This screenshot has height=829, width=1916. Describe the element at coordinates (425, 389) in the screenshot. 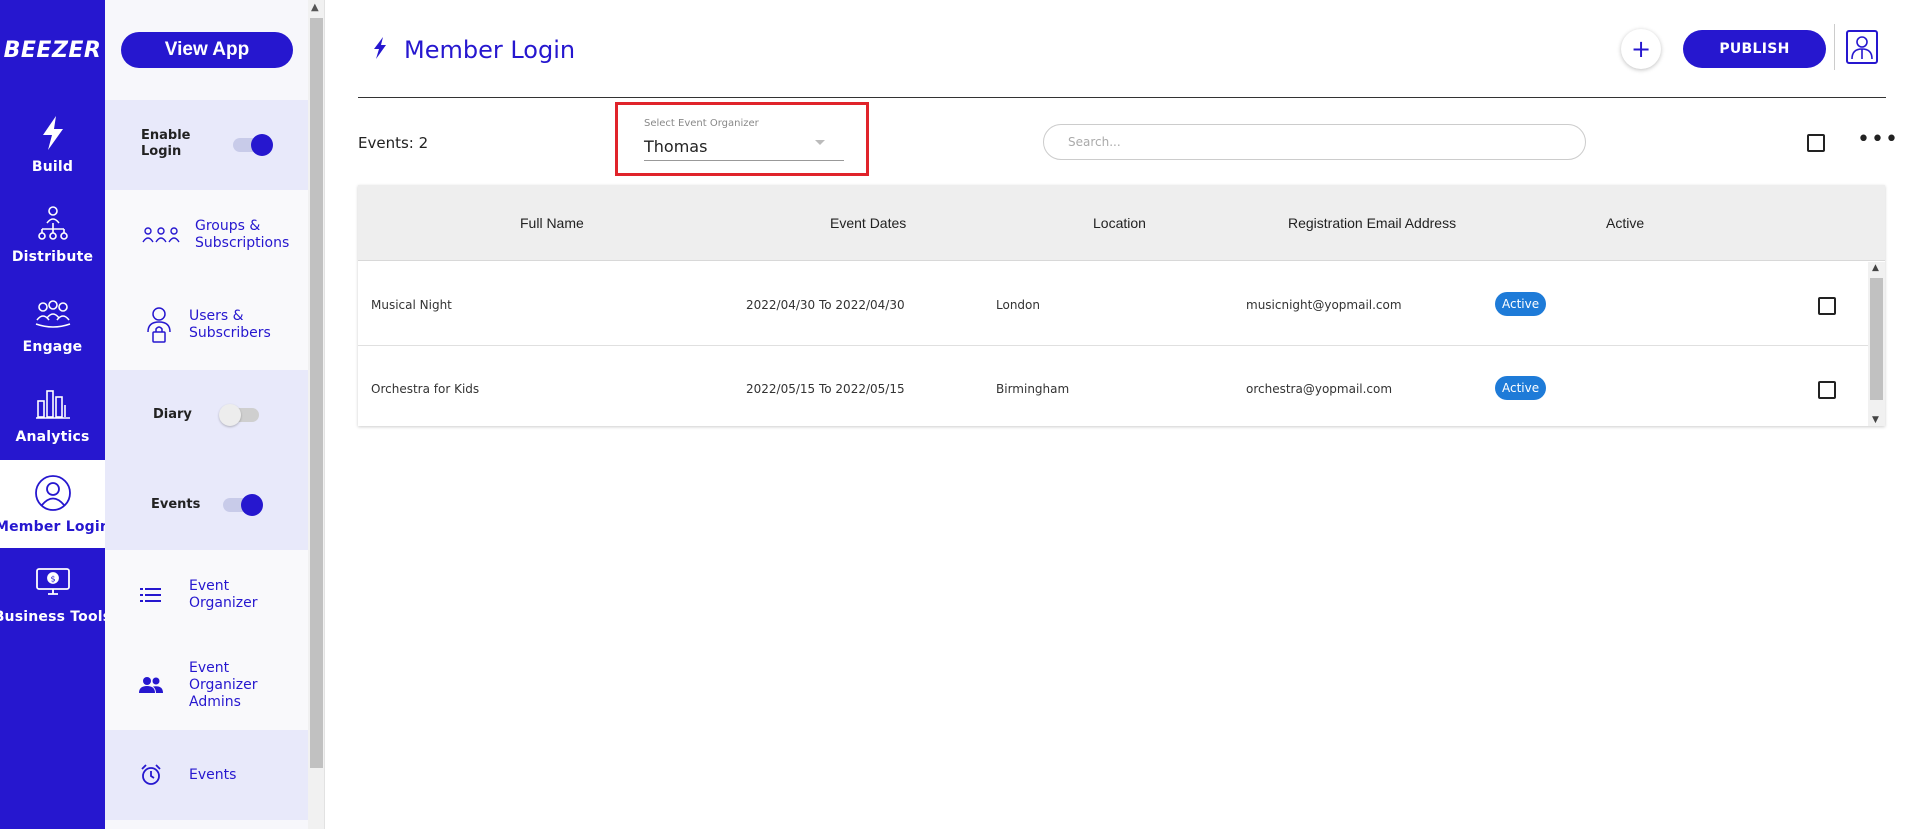

I see `row-name: Orchestra for Kids` at that location.